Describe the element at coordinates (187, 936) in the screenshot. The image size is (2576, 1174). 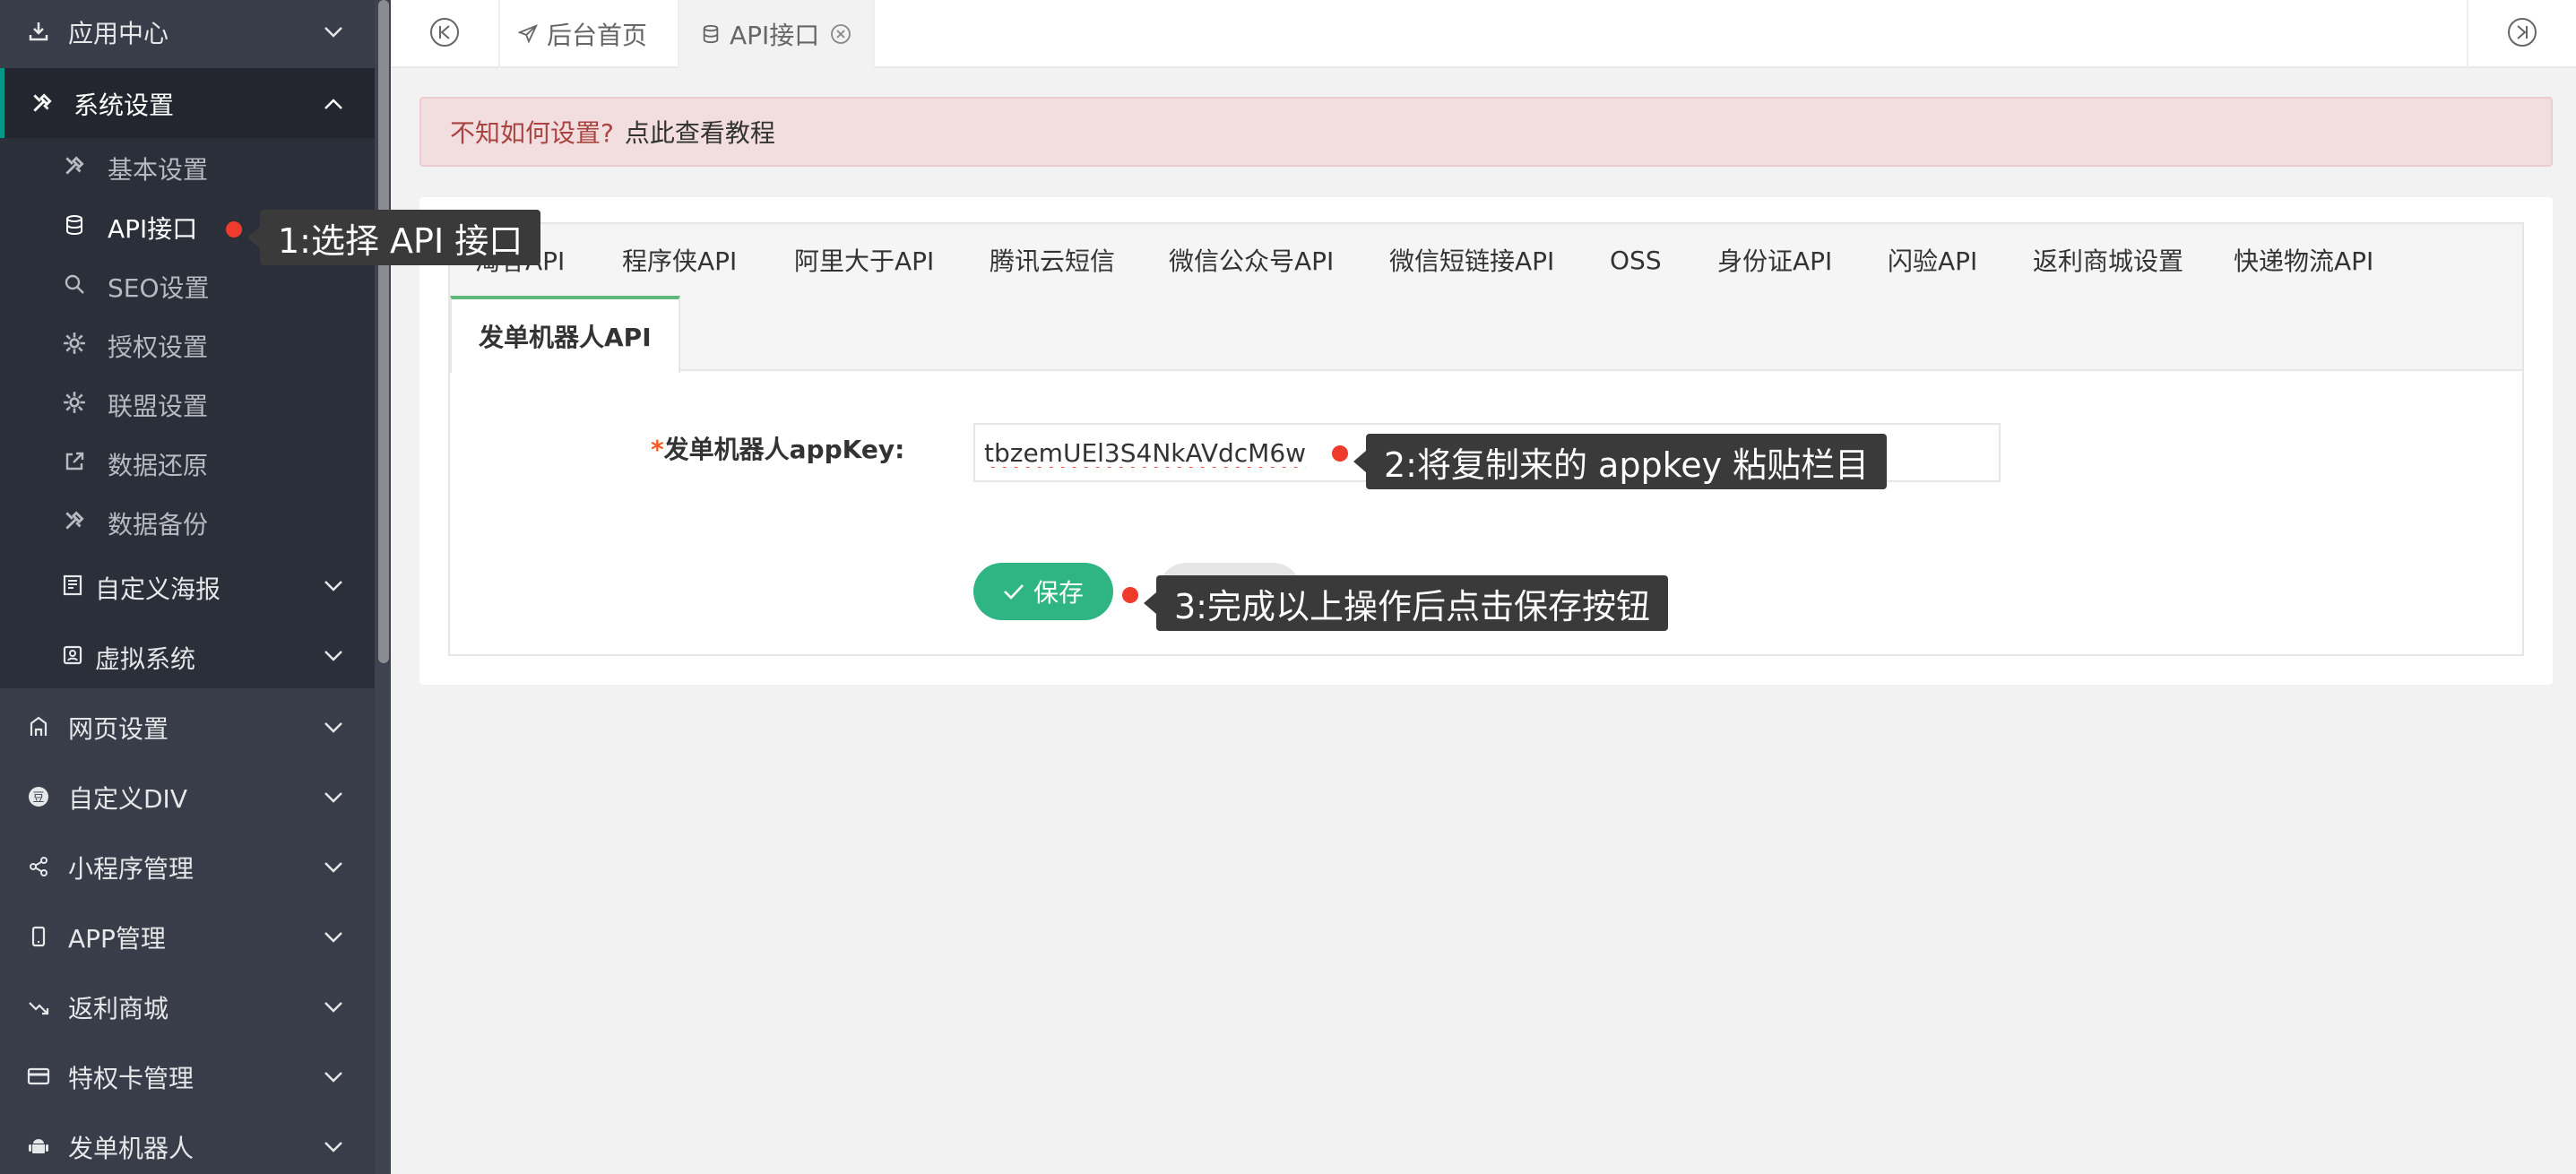
I see `sidebar-item-app-management: APP管理` at that location.